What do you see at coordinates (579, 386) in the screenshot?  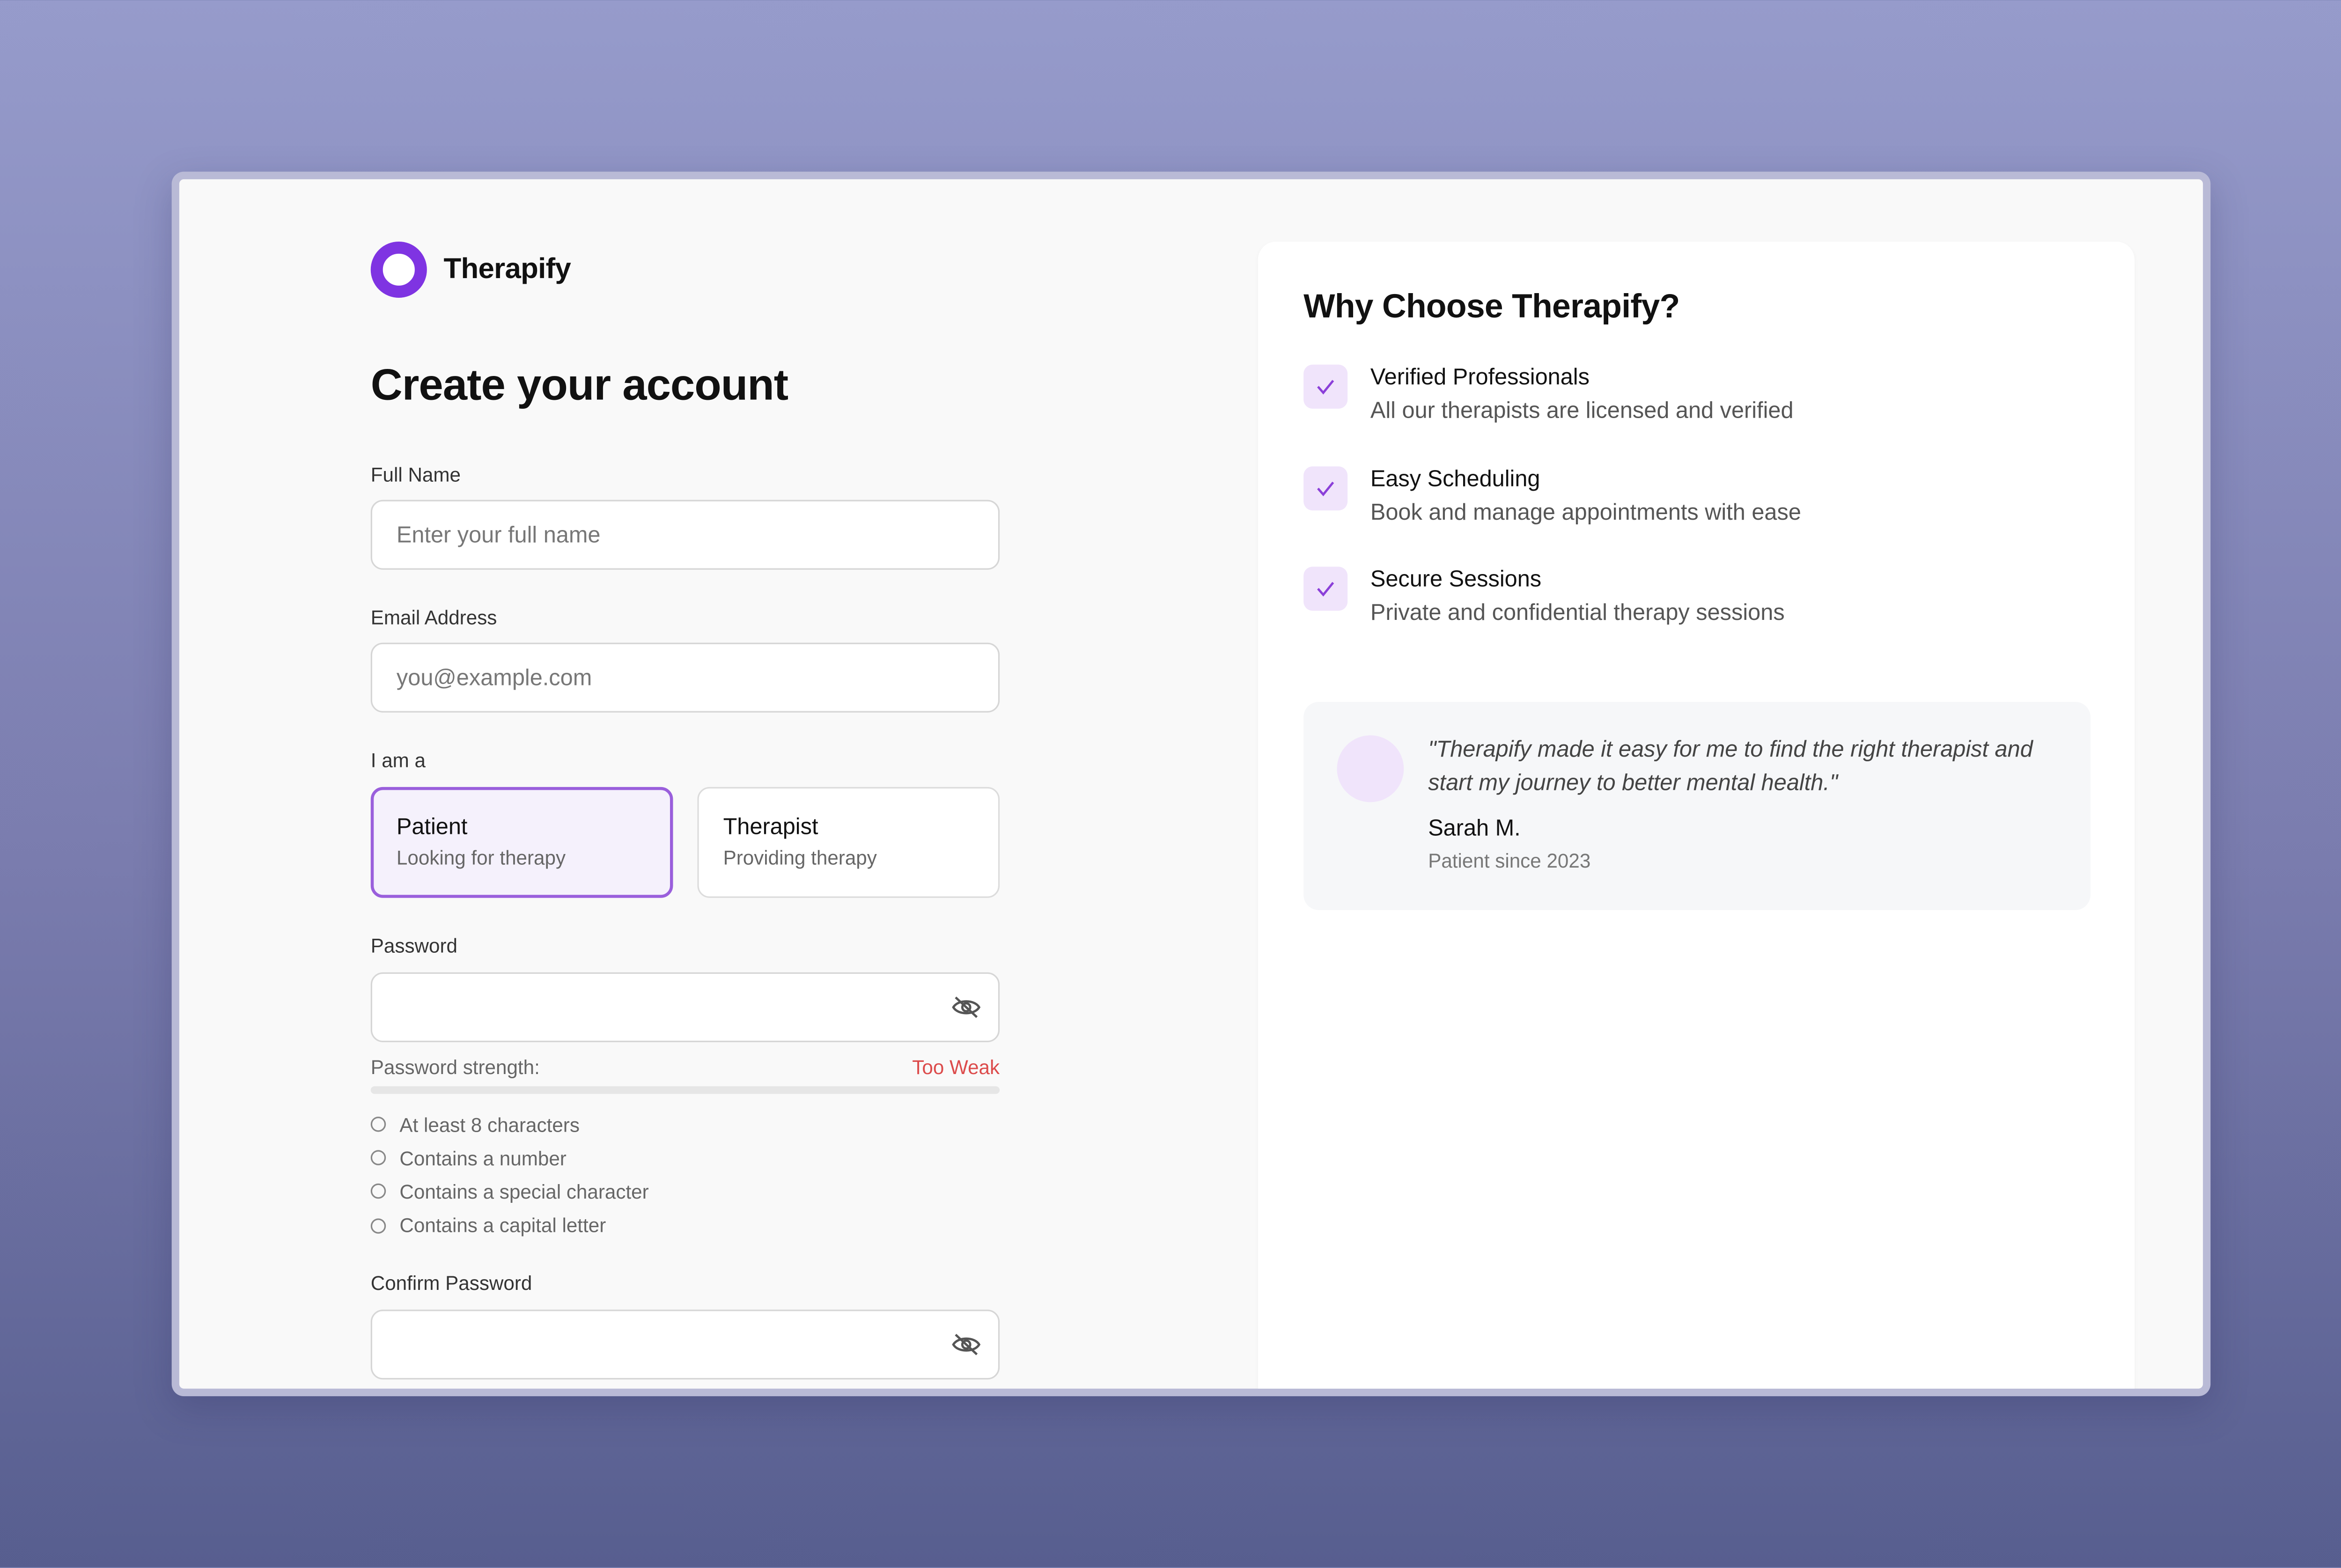 I see `page-title: Create your account` at bounding box center [579, 386].